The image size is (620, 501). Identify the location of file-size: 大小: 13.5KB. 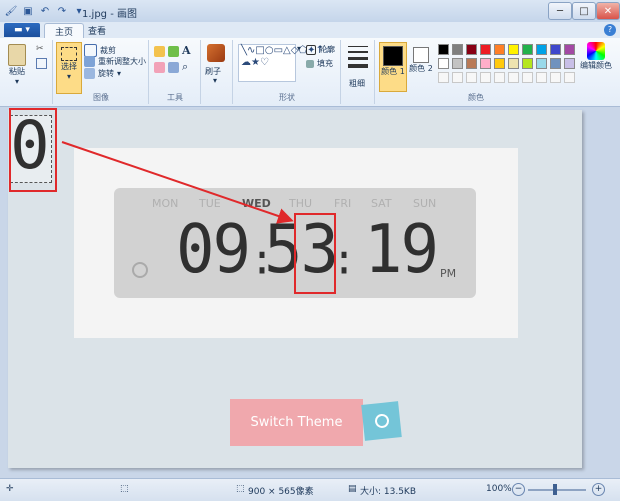
(388, 492).